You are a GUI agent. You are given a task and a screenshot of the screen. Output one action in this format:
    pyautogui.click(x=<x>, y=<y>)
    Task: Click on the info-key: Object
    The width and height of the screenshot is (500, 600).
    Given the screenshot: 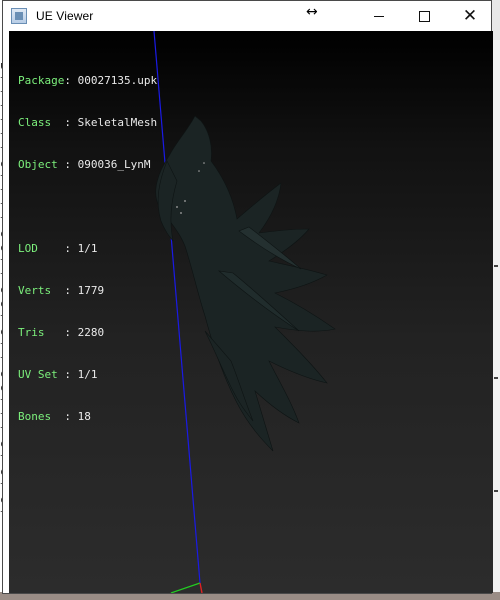 What is the action you would take?
    pyautogui.click(x=41, y=164)
    